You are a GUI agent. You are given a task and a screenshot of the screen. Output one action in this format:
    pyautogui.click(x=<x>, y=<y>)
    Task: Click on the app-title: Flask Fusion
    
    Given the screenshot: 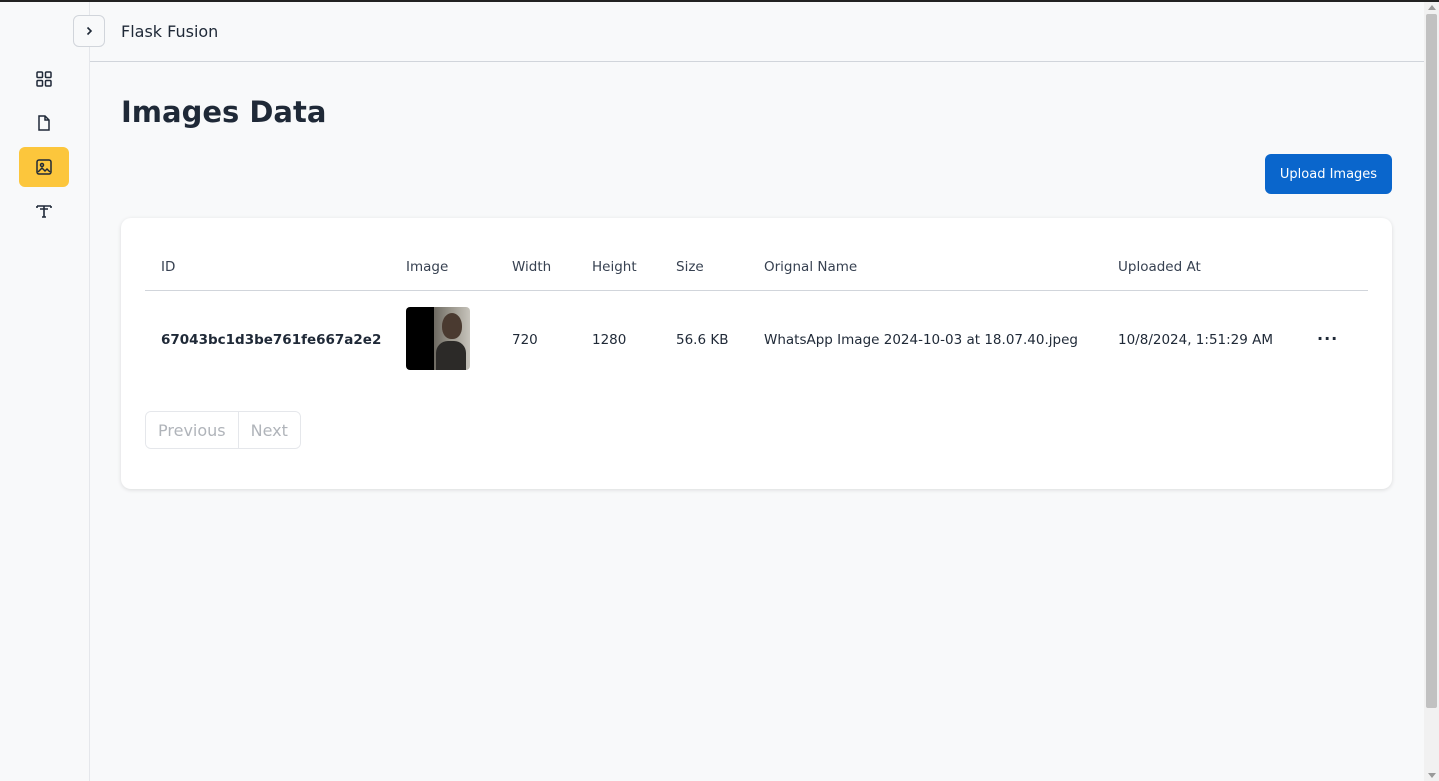 What is the action you would take?
    pyautogui.click(x=170, y=31)
    